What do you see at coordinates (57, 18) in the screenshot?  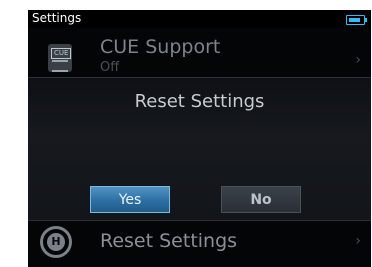 I see `screen-title: Settings` at bounding box center [57, 18].